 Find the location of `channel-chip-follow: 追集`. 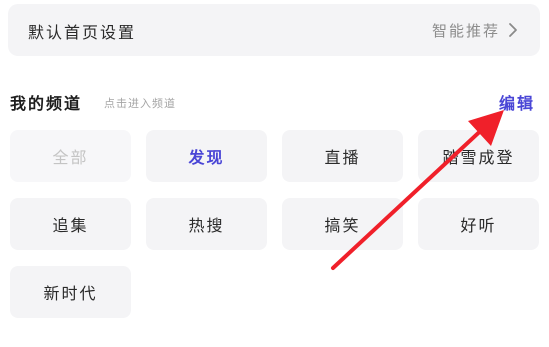

channel-chip-follow: 追集 is located at coordinates (70, 224).